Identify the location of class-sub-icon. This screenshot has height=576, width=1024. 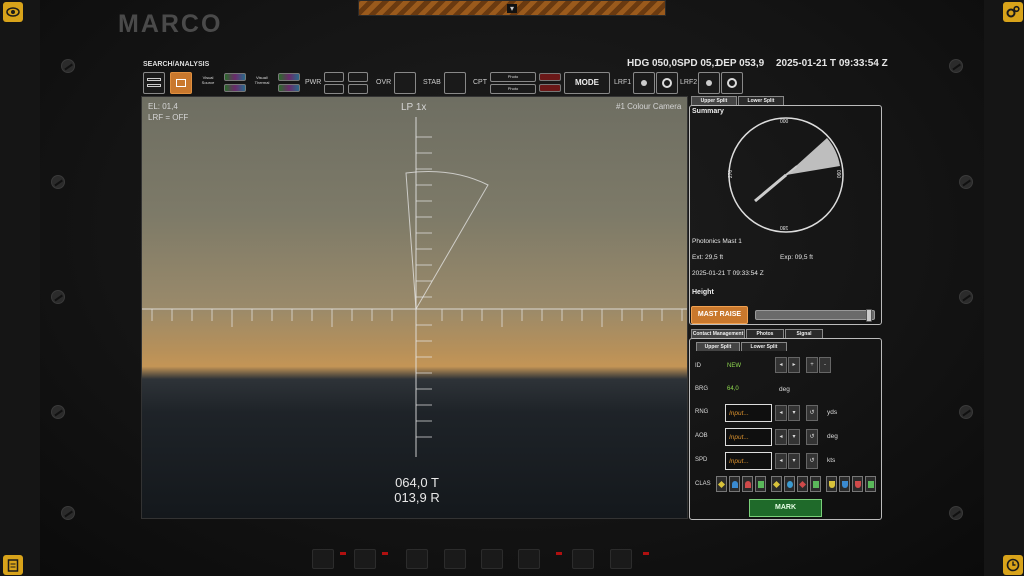
(734, 484).